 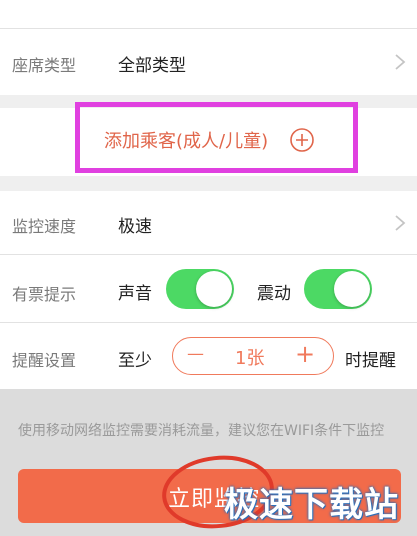 I want to click on data-usage-notice: 使用移动网络监控需要消耗流量，建议您在WIFI条件下监控, so click(x=201, y=431).